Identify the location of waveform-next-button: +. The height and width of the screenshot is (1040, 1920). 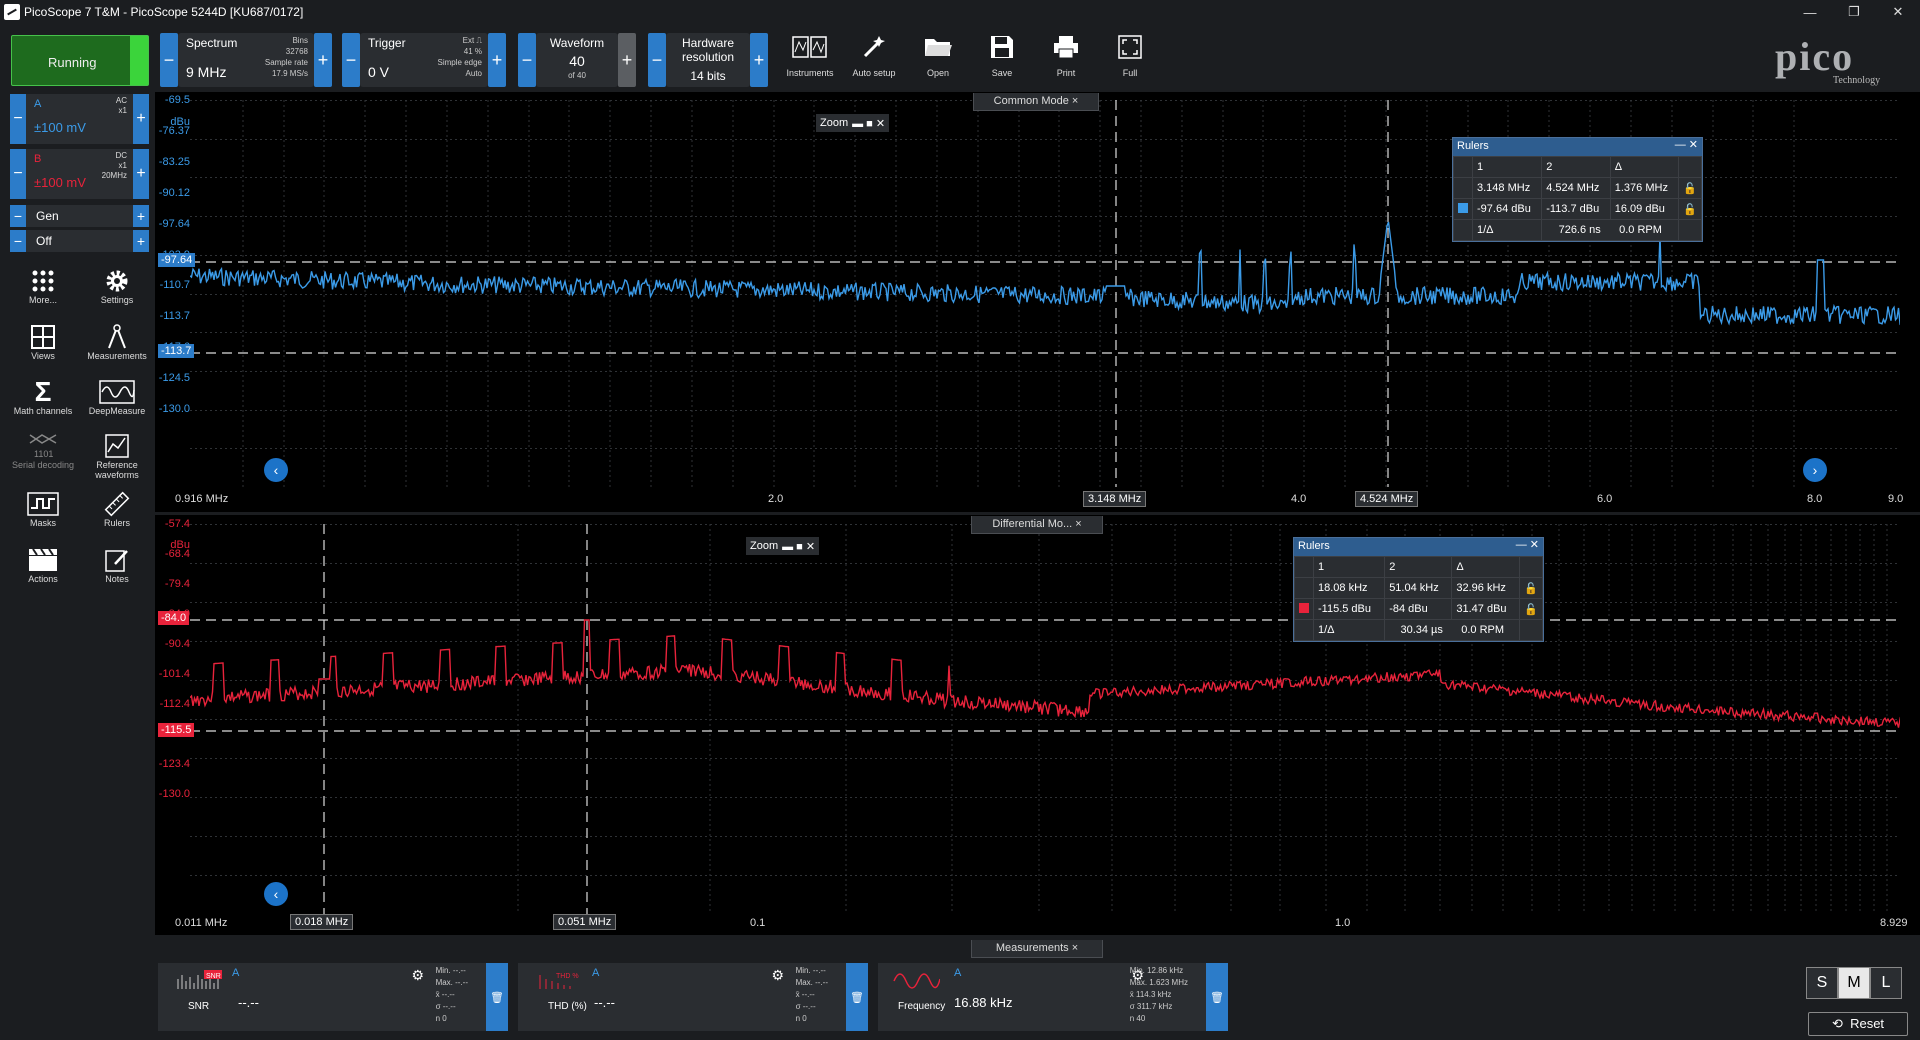
(627, 60).